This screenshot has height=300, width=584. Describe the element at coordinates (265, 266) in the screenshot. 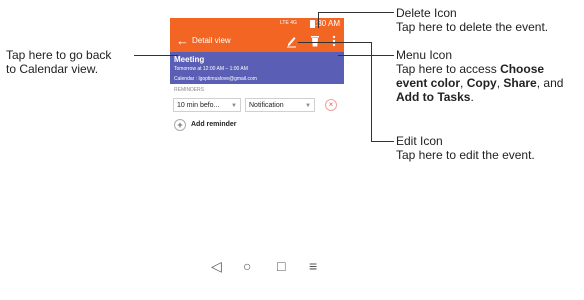

I see `android-nav-bar: ◁ ○ □ ≡` at that location.